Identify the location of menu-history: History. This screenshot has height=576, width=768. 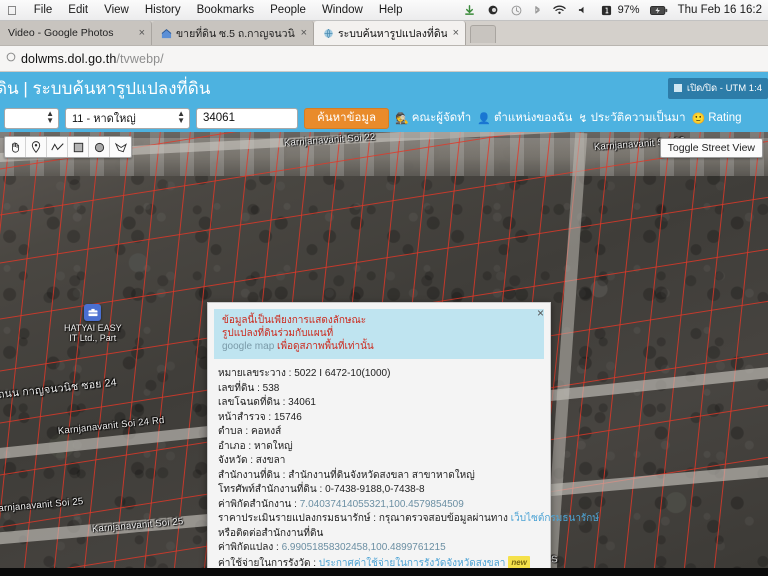
(163, 10).